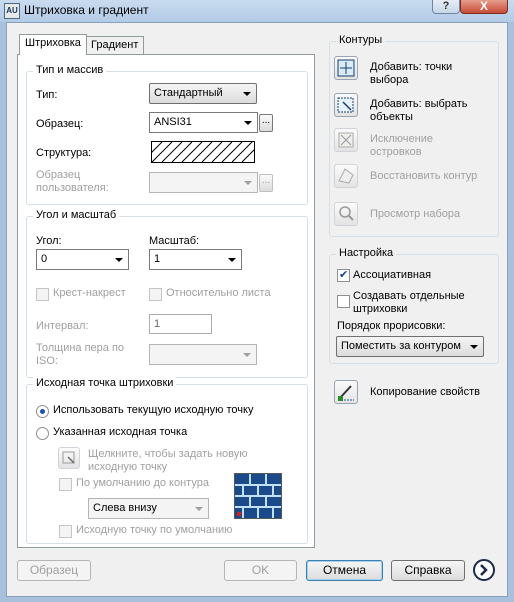  I want to click on recreate-boundary-button, so click(346, 176).